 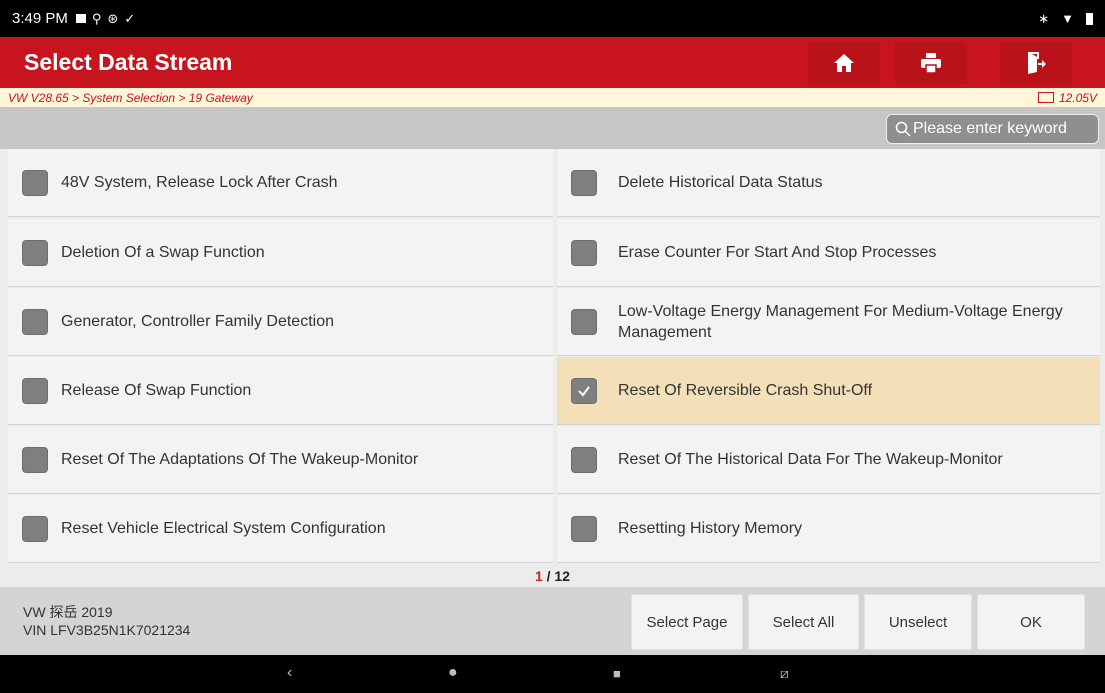 What do you see at coordinates (556, 576) in the screenshot?
I see `total-pages: / 12` at bounding box center [556, 576].